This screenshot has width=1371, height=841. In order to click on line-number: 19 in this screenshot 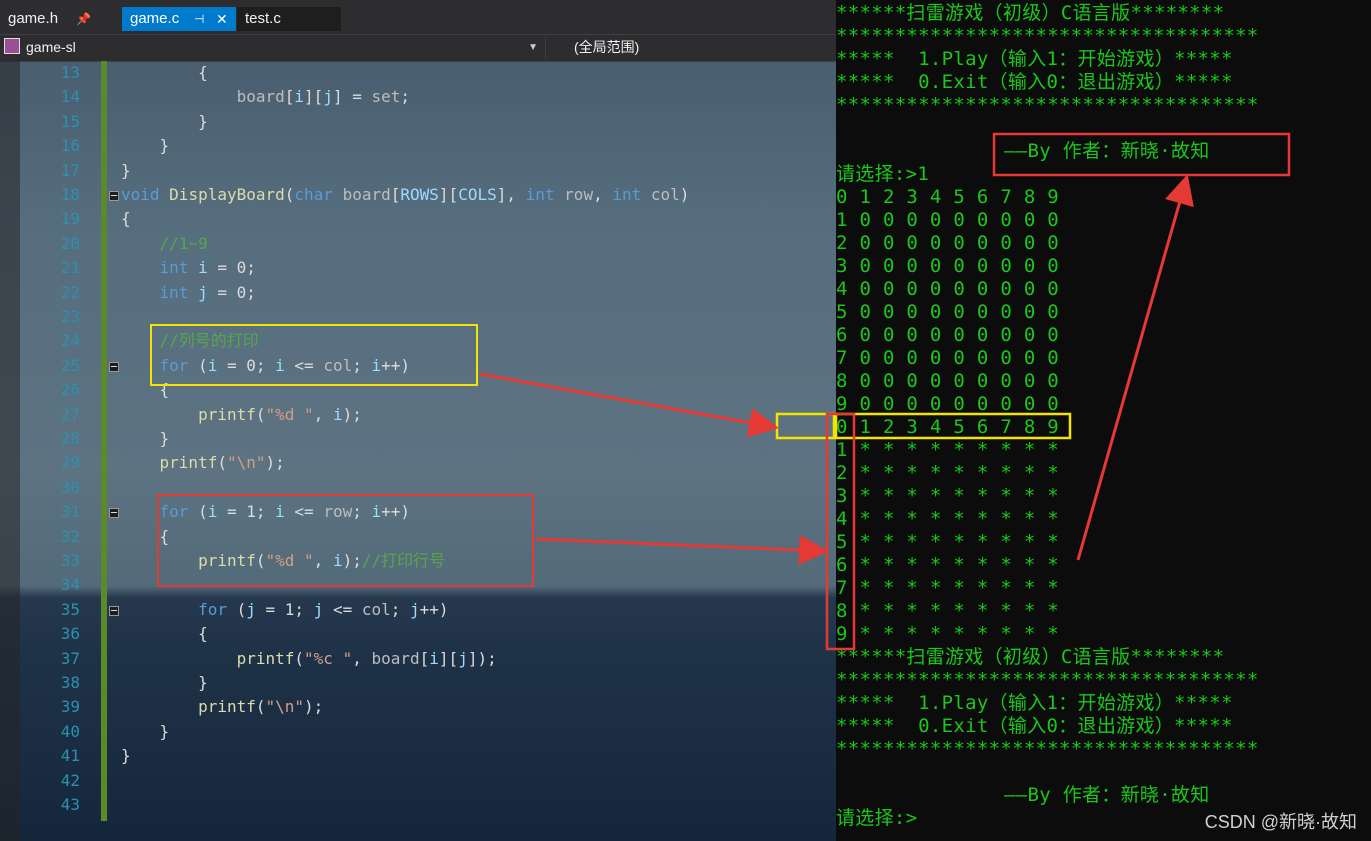, I will do `click(70, 219)`.